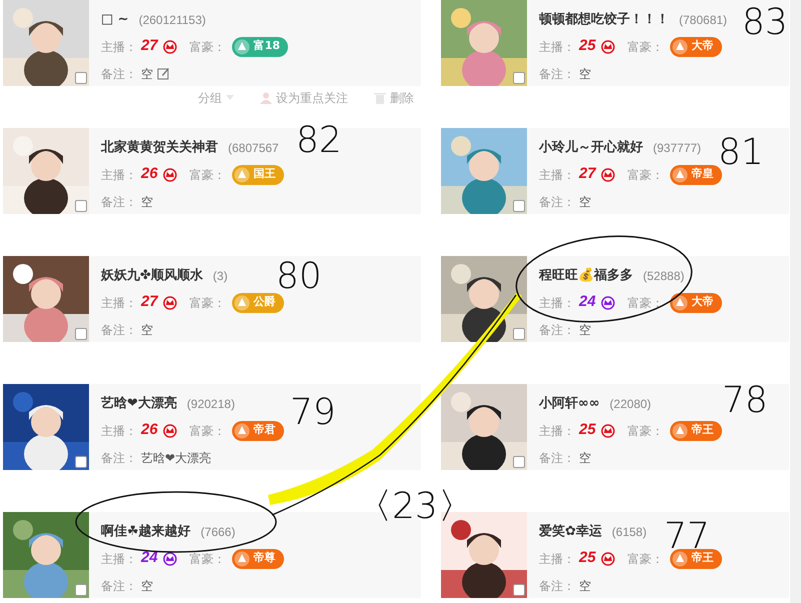 The height and width of the screenshot is (603, 801). I want to click on user-name: 啊佳☘越来越好, so click(146, 531).